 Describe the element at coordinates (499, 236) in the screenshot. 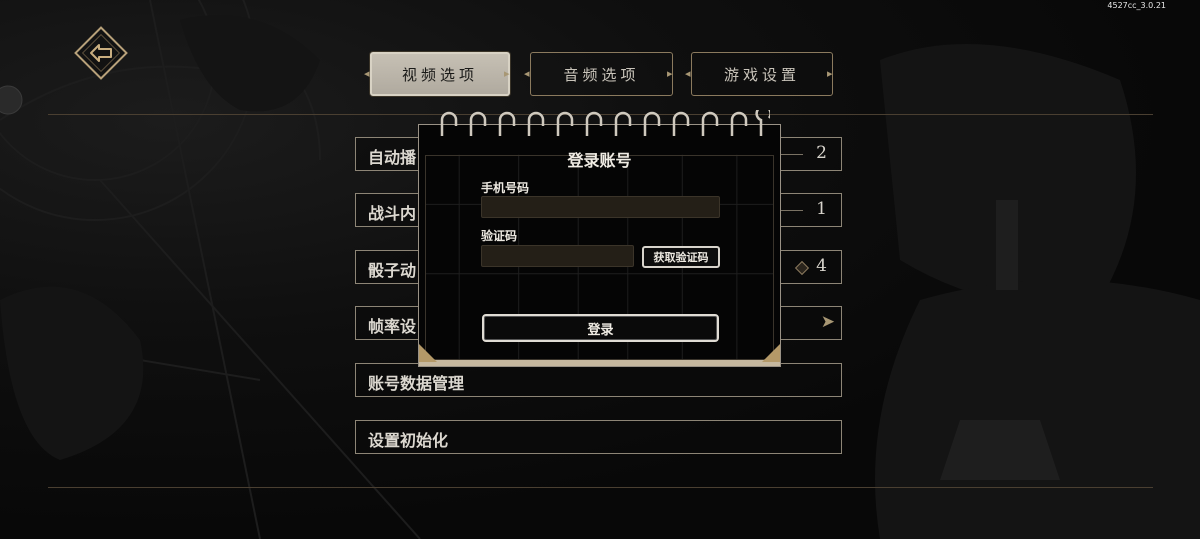

I see `code-label: 验证码` at that location.